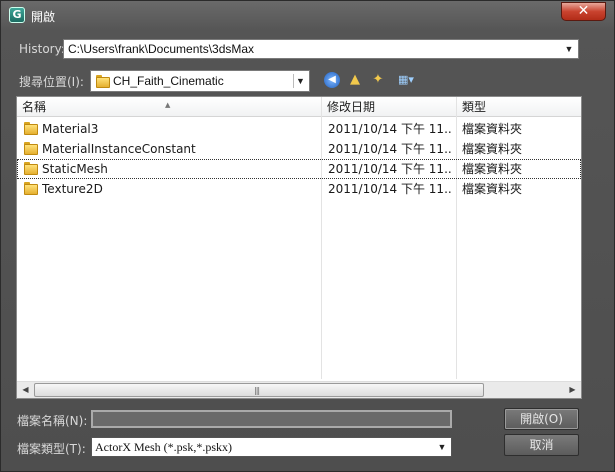 This screenshot has height=472, width=615. I want to click on look-in-value: CH_Faith_Cinematic, so click(168, 81).